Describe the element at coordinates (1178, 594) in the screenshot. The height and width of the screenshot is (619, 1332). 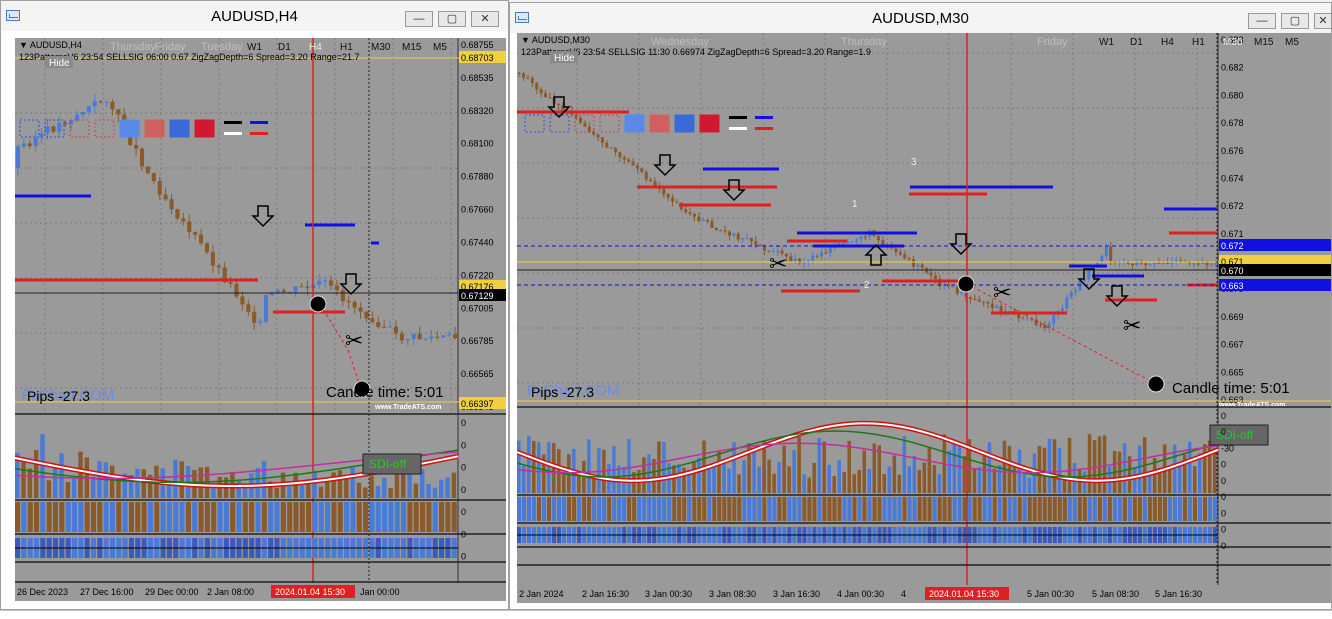
I see `time-label: 5 Jan 16:30` at that location.